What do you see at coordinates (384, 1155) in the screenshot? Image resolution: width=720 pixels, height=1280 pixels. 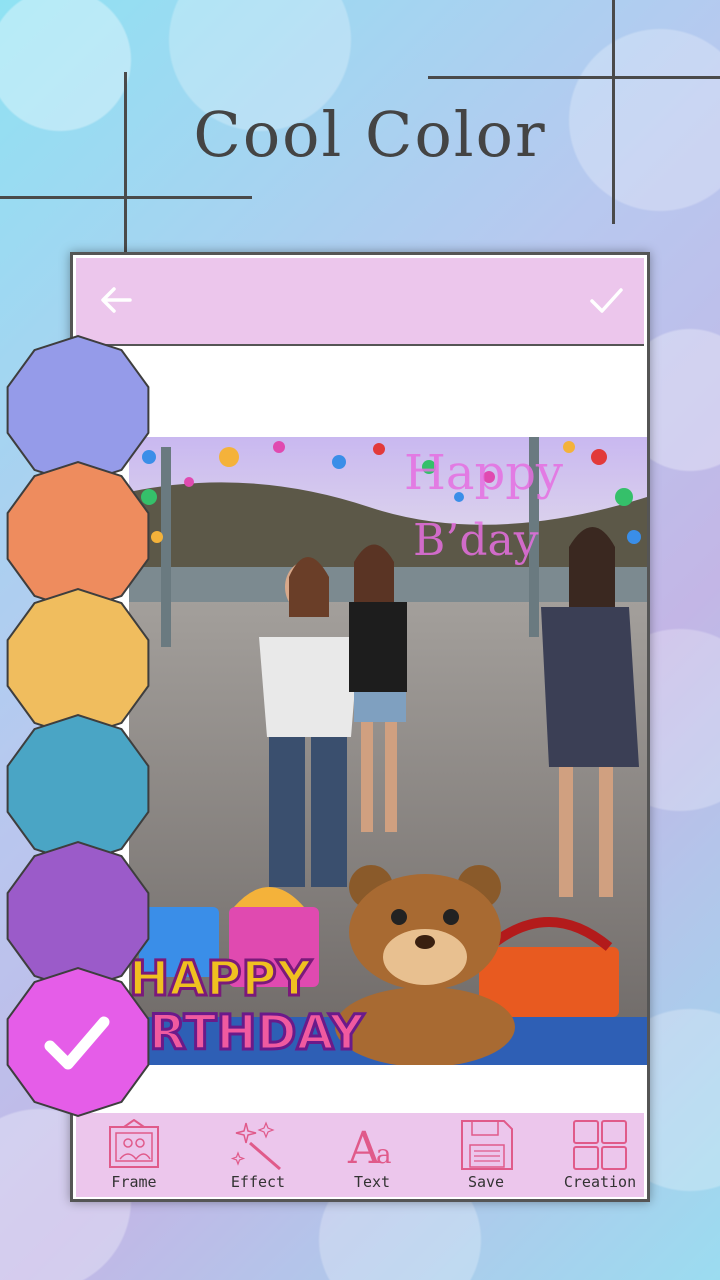 I see `svg-text: a` at bounding box center [384, 1155].